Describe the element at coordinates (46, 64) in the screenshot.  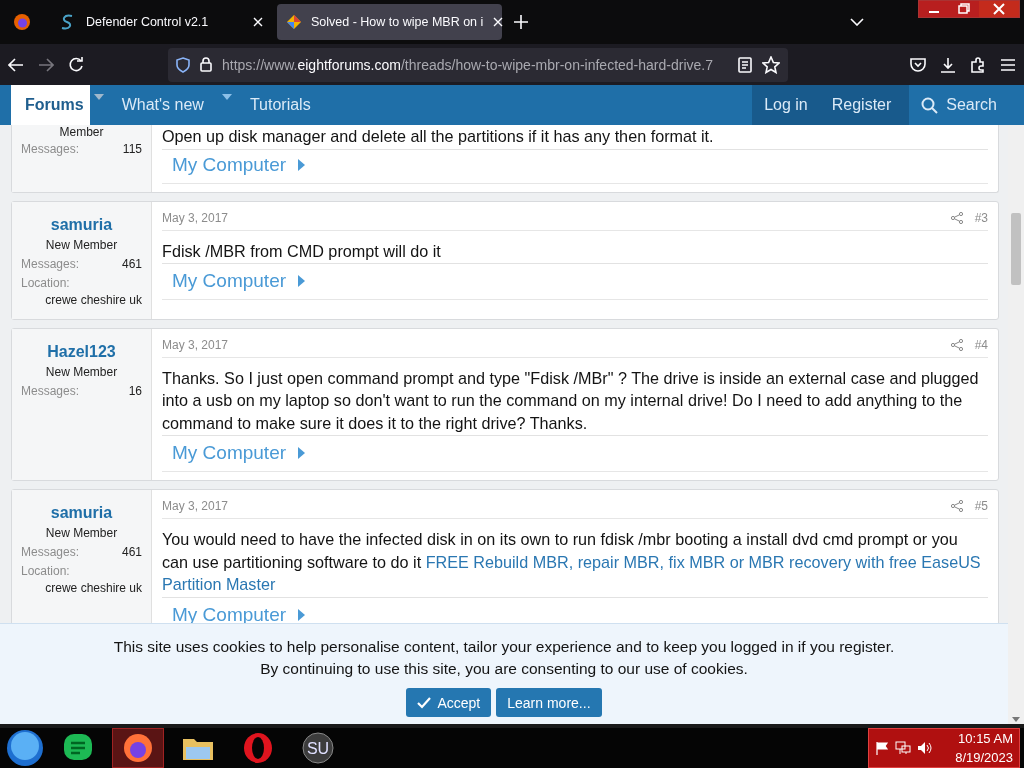
I see `forward-arrow-icon` at that location.